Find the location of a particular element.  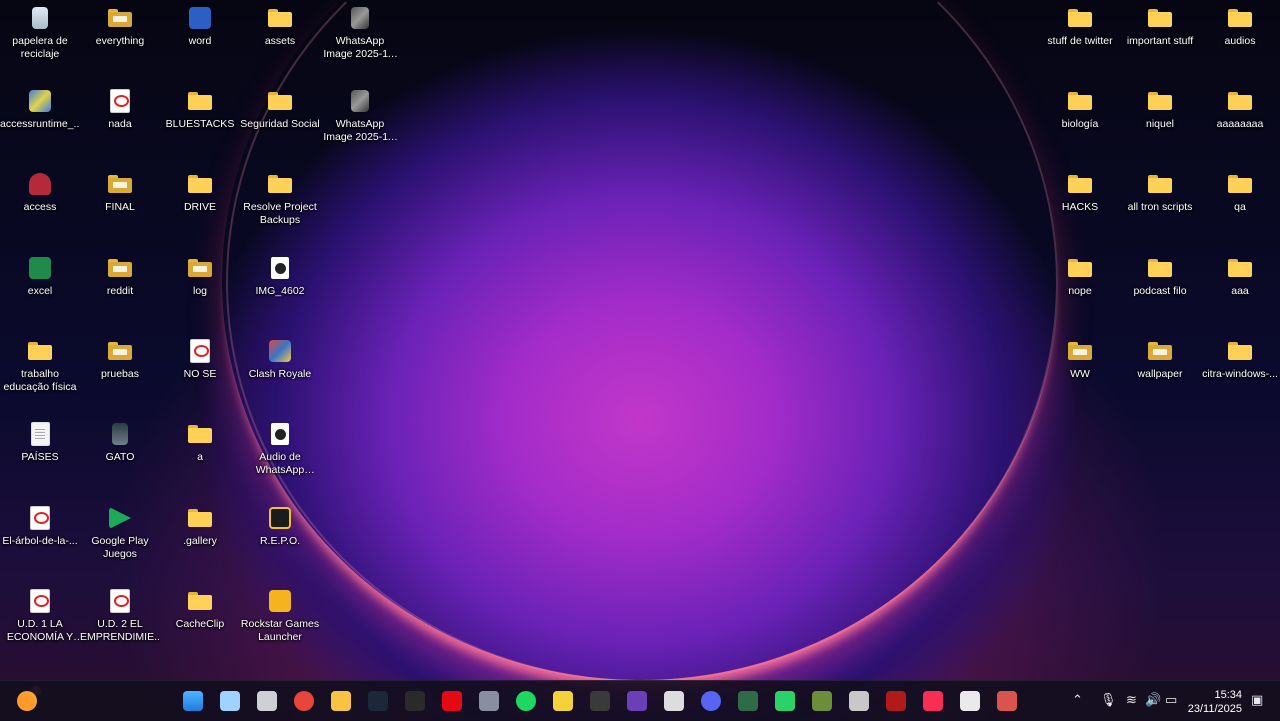

git-diamond-icon is located at coordinates (1007, 701).